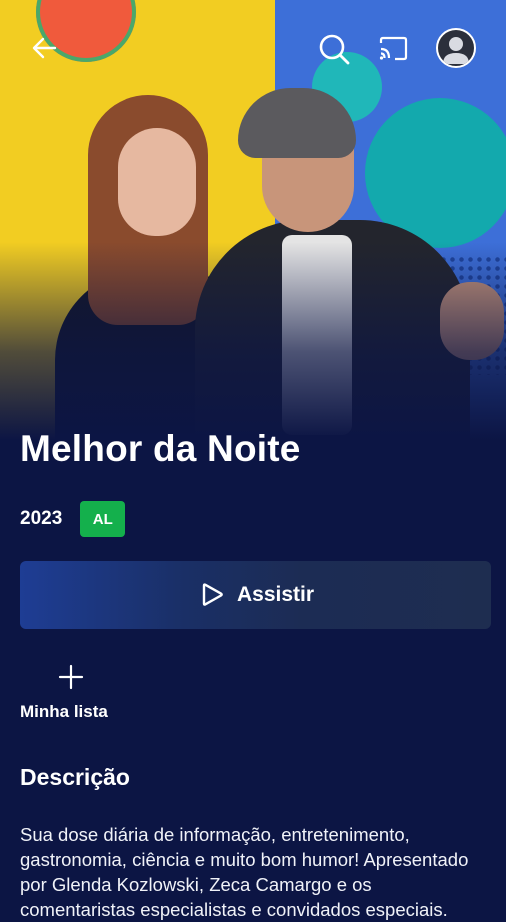 The width and height of the screenshot is (506, 922). What do you see at coordinates (64, 711) in the screenshot?
I see `my-list-label: Minha lista` at bounding box center [64, 711].